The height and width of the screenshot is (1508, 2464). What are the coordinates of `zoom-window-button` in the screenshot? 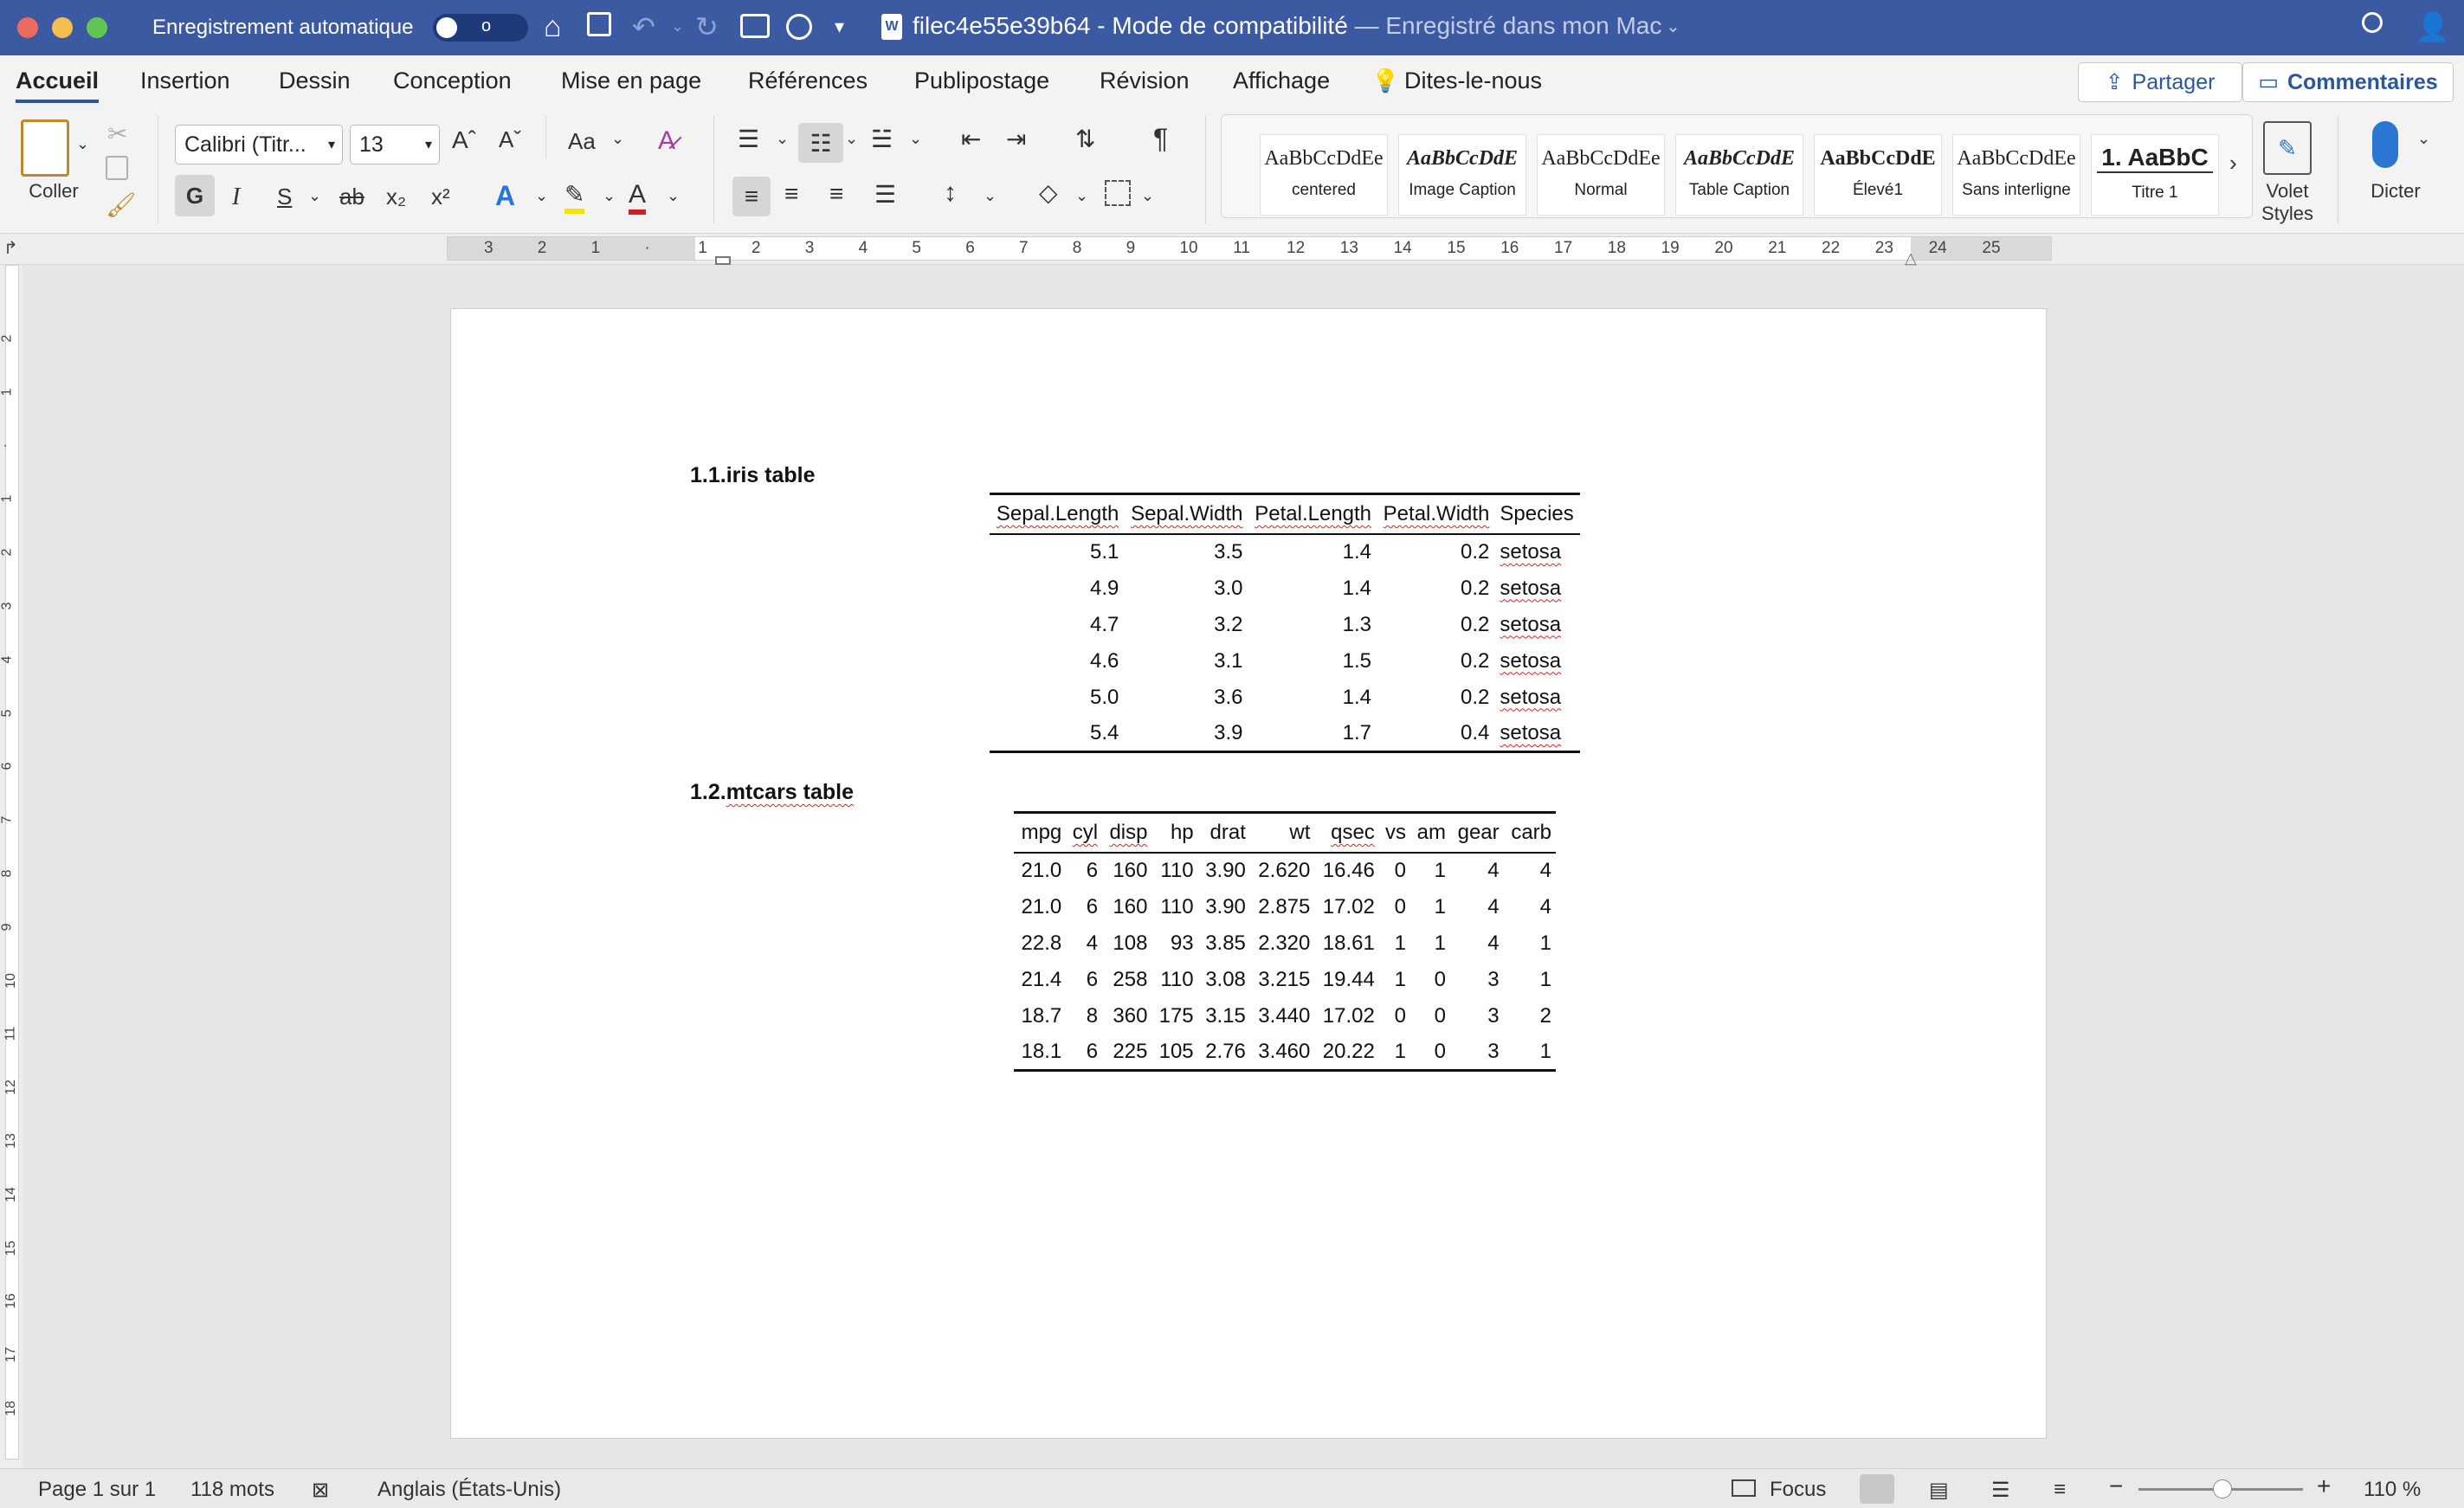 It's located at (97, 27).